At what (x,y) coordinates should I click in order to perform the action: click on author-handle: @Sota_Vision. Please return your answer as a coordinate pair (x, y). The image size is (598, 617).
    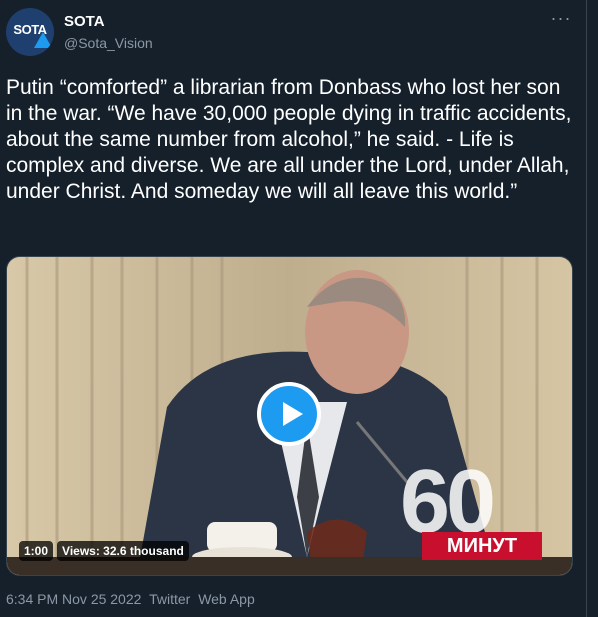
    Looking at the image, I should click on (108, 43).